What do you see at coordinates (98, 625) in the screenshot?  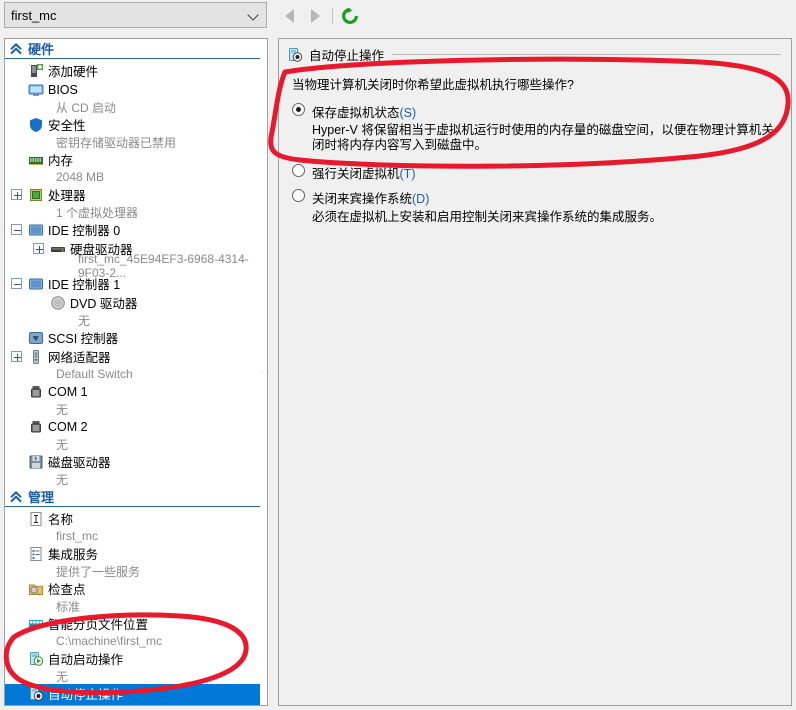 I see `sidebar-item-label: 智能分页文件位置` at bounding box center [98, 625].